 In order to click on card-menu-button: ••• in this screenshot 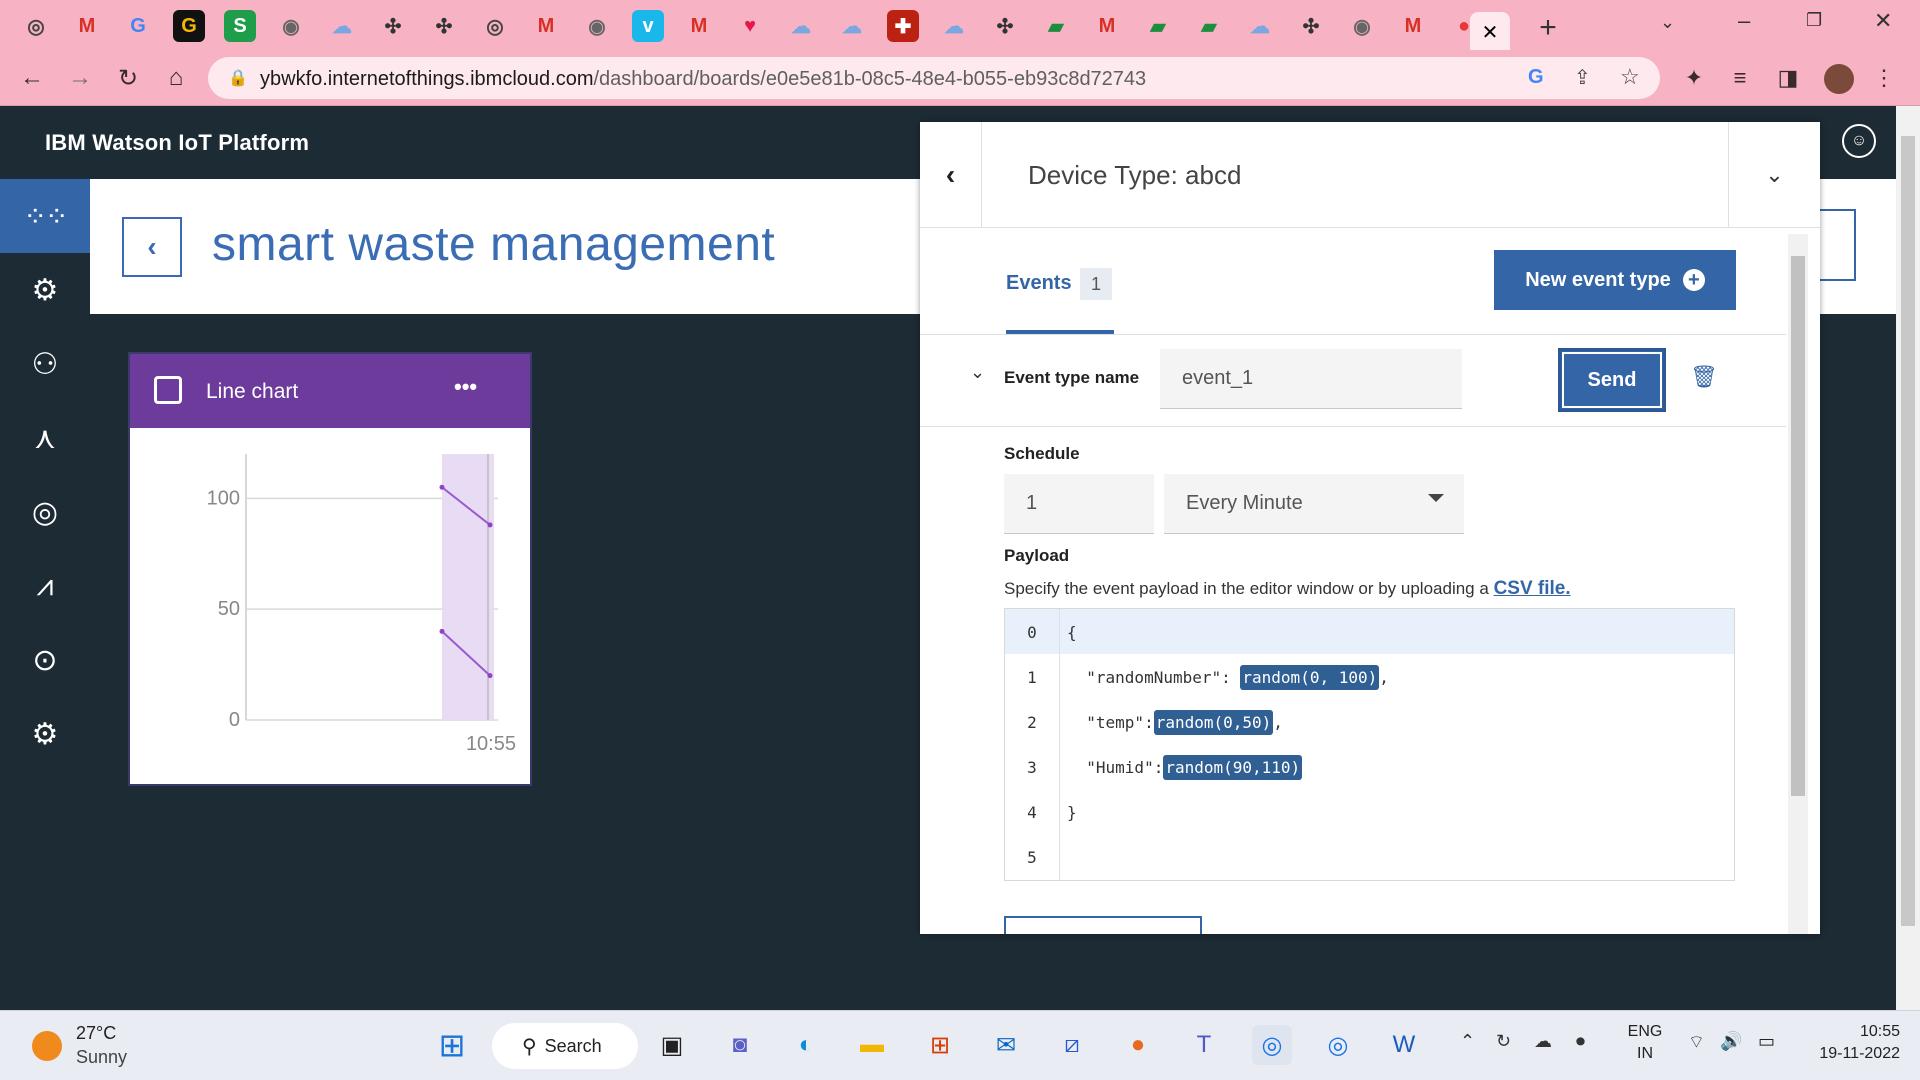, I will do `click(465, 387)`.